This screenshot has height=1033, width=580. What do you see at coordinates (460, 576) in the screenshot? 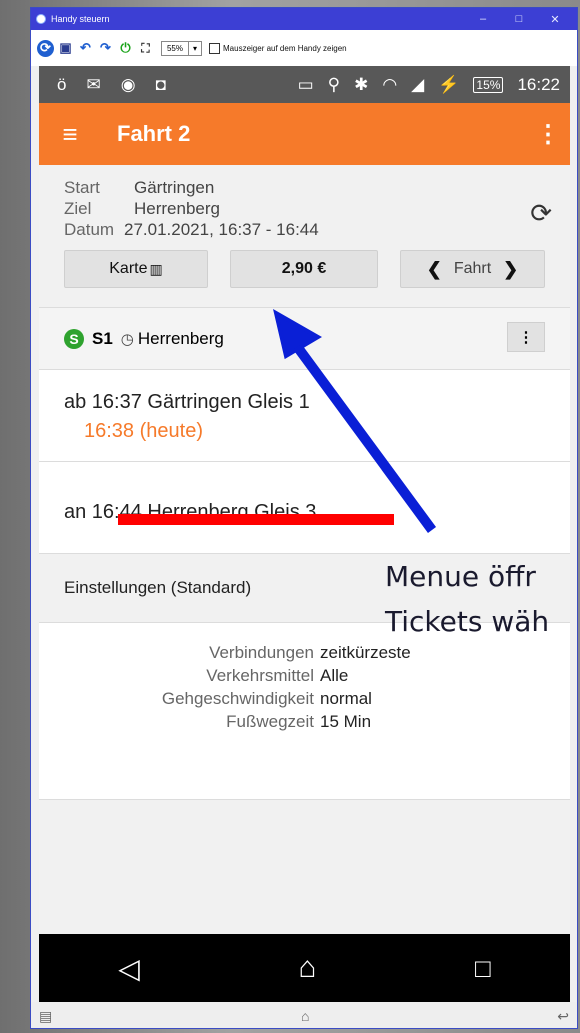
I see `annotation-text-line1: Menue öffr` at bounding box center [460, 576].